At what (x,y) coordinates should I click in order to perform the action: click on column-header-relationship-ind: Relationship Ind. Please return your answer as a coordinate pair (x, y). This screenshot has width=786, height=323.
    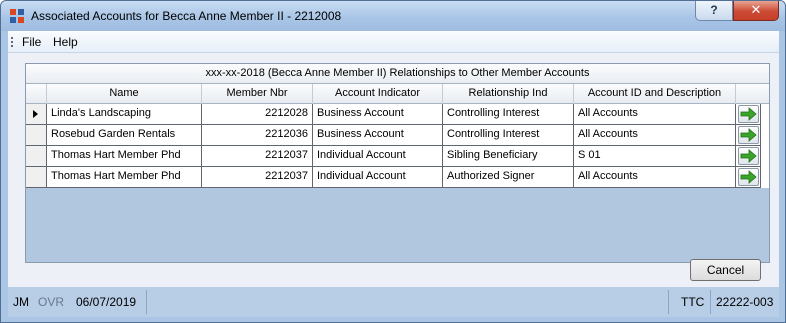
    Looking at the image, I should click on (508, 94).